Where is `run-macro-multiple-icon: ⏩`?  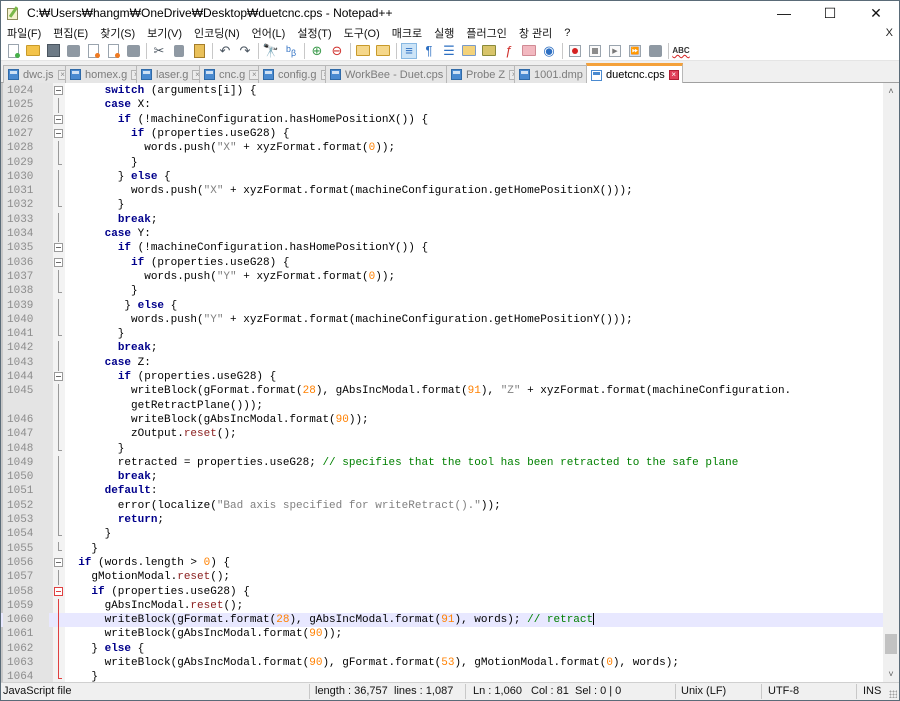
run-macro-multiple-icon: ⏩ is located at coordinates (635, 51).